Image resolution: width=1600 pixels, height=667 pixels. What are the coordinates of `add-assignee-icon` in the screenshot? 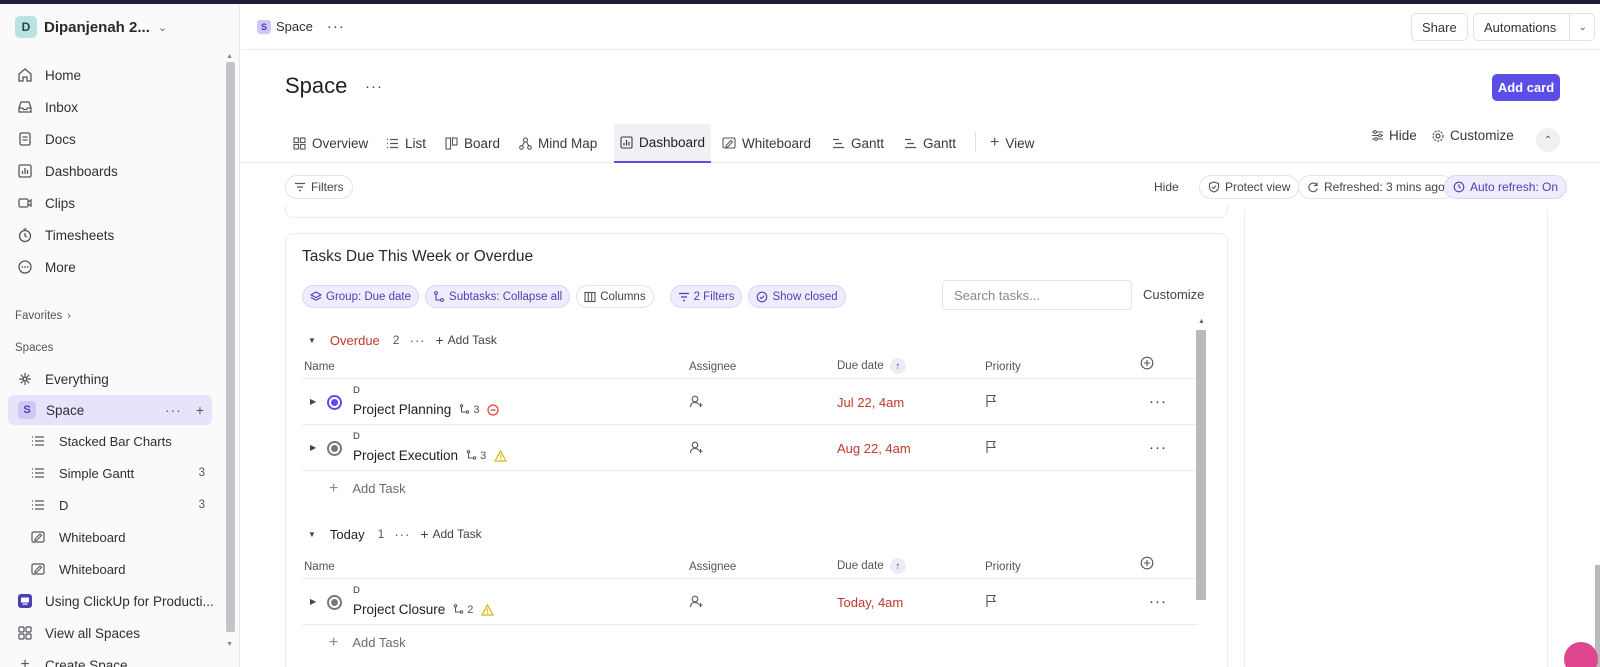 It's located at (696, 447).